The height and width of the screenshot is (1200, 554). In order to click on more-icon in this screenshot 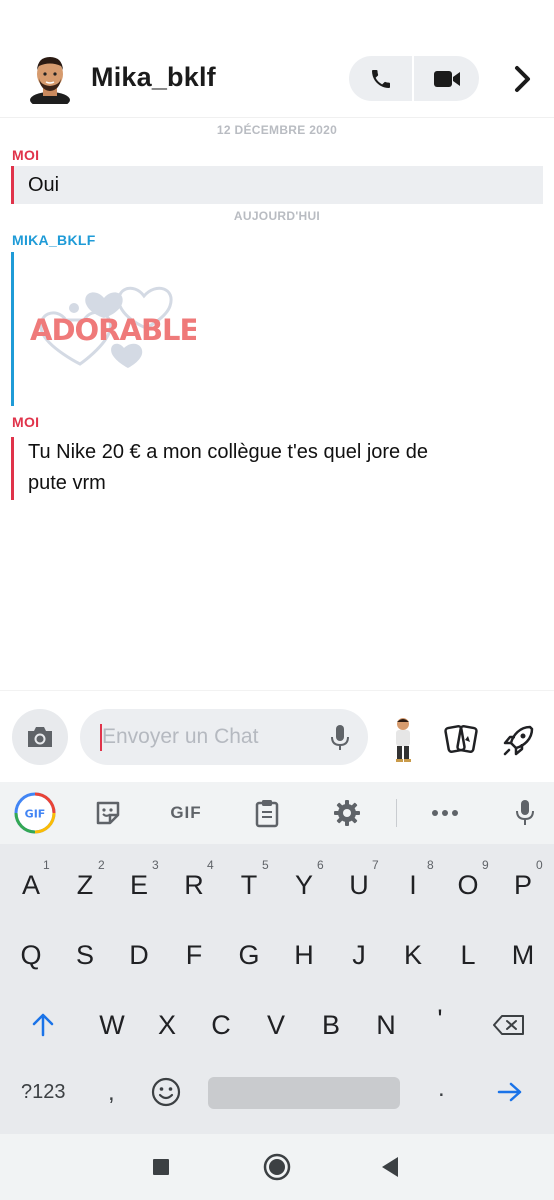, I will do `click(445, 813)`.